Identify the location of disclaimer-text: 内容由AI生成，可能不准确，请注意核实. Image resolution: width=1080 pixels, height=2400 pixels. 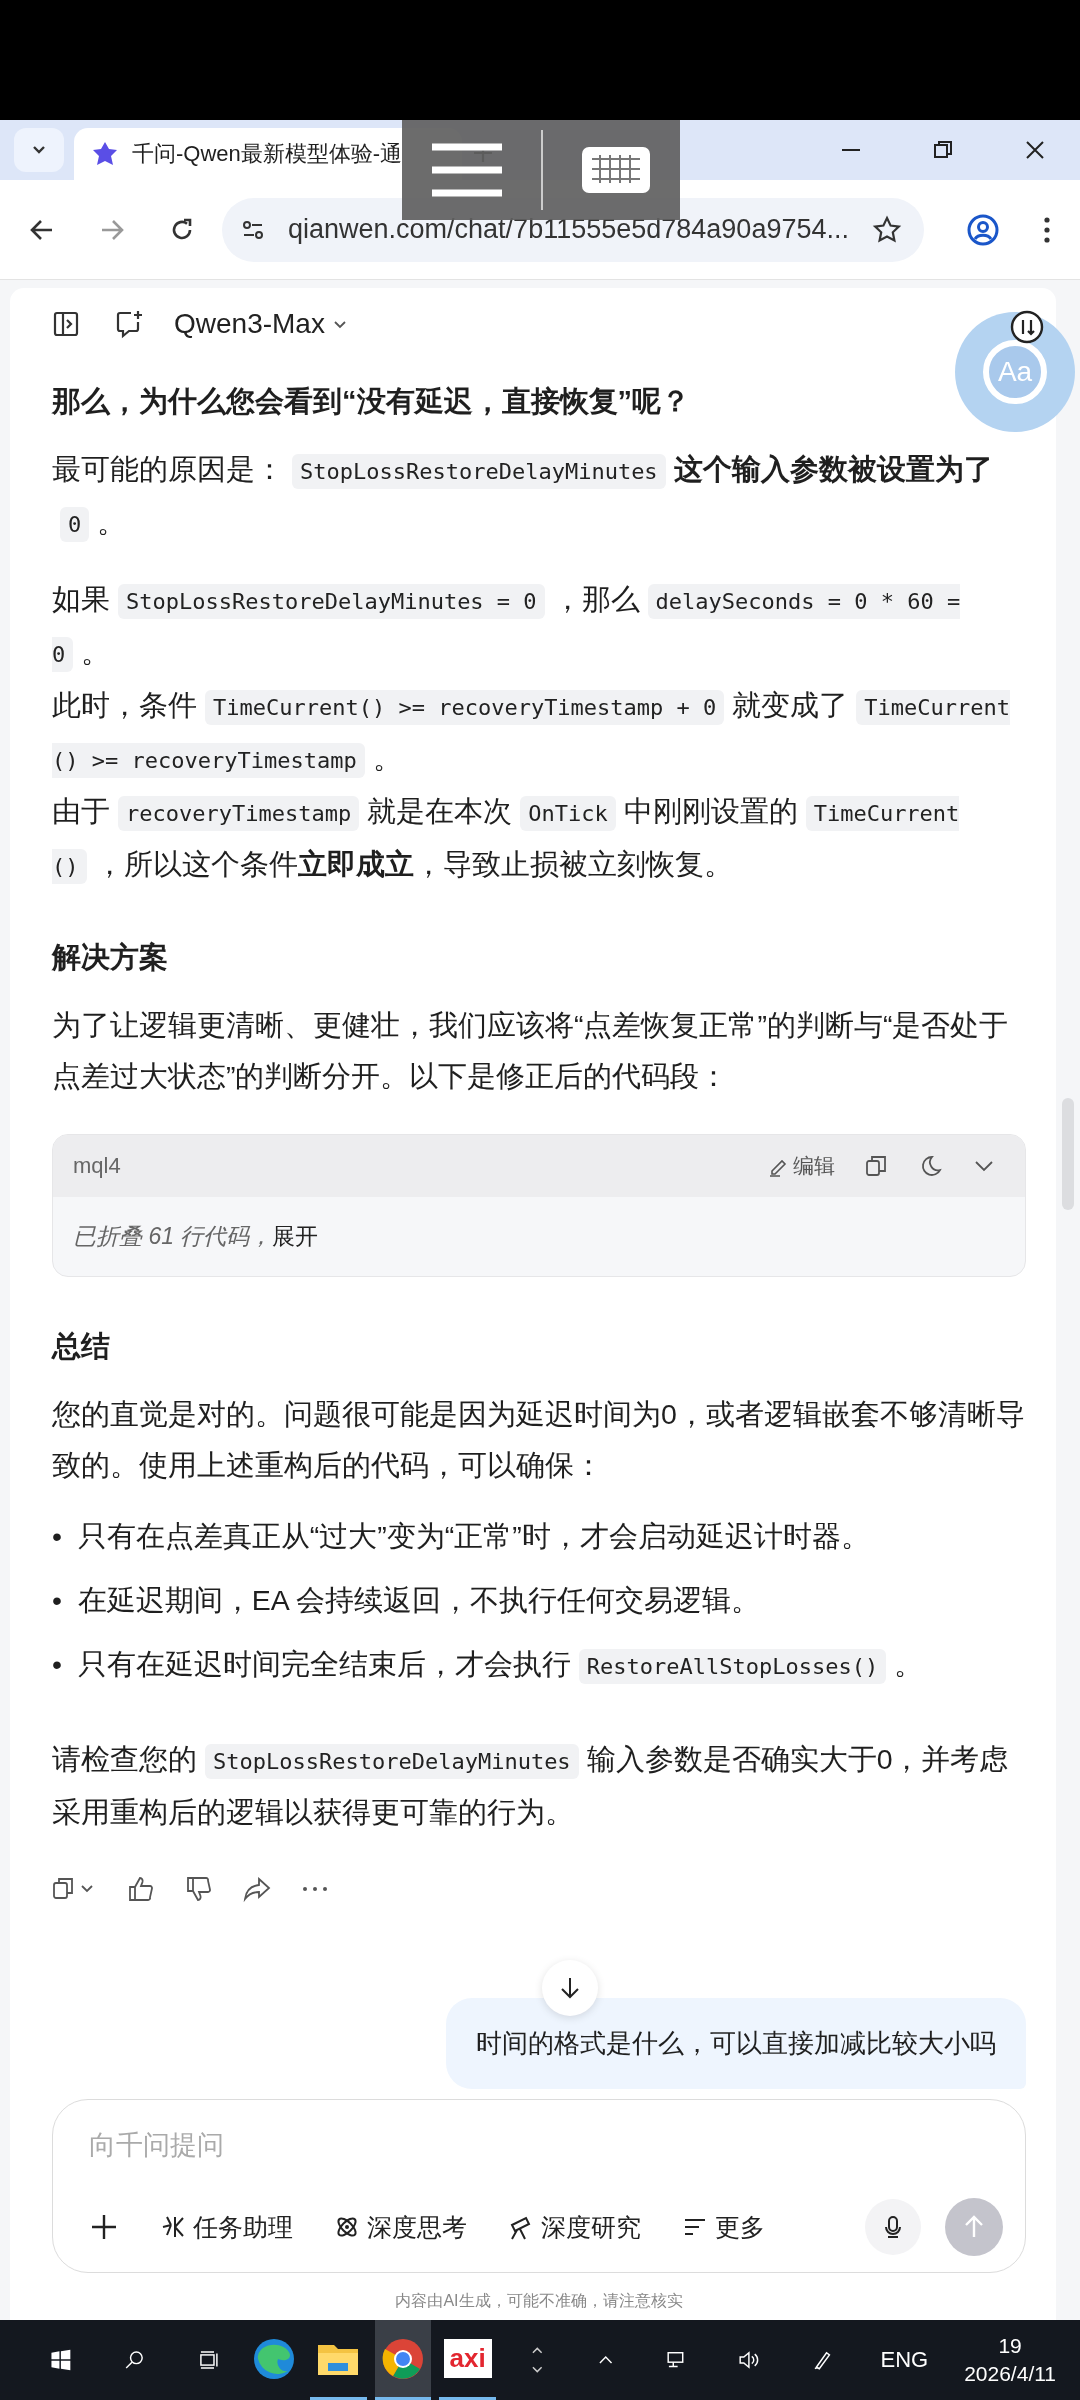
(539, 2301).